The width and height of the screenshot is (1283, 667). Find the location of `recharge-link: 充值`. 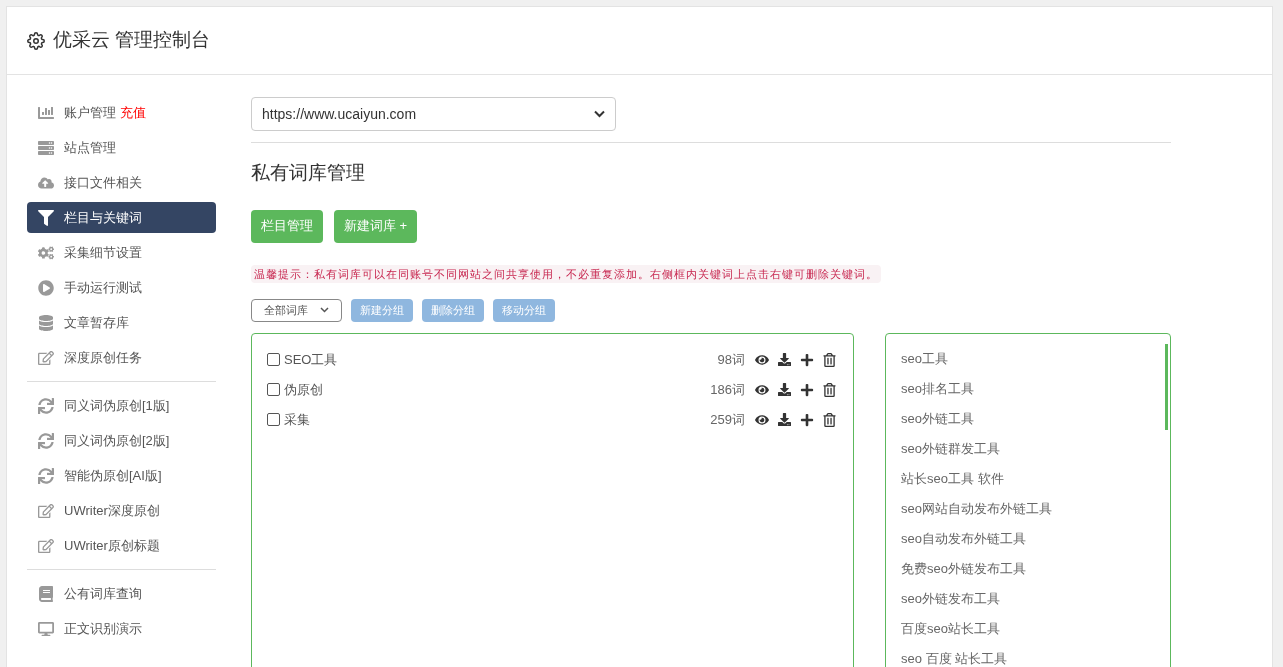

recharge-link: 充值 is located at coordinates (133, 112).